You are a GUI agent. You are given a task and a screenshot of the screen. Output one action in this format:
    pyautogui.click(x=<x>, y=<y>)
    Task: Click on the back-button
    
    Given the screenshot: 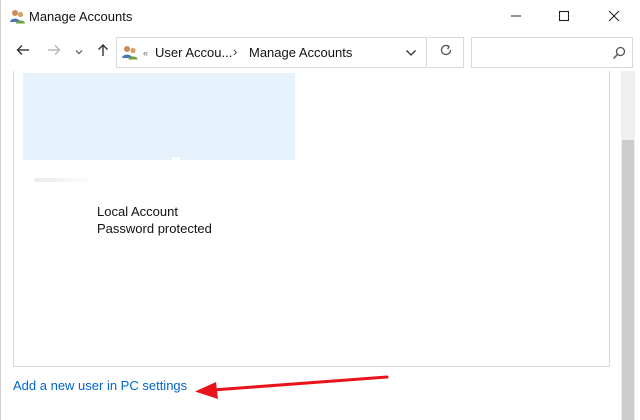 What is the action you would take?
    pyautogui.click(x=23, y=52)
    